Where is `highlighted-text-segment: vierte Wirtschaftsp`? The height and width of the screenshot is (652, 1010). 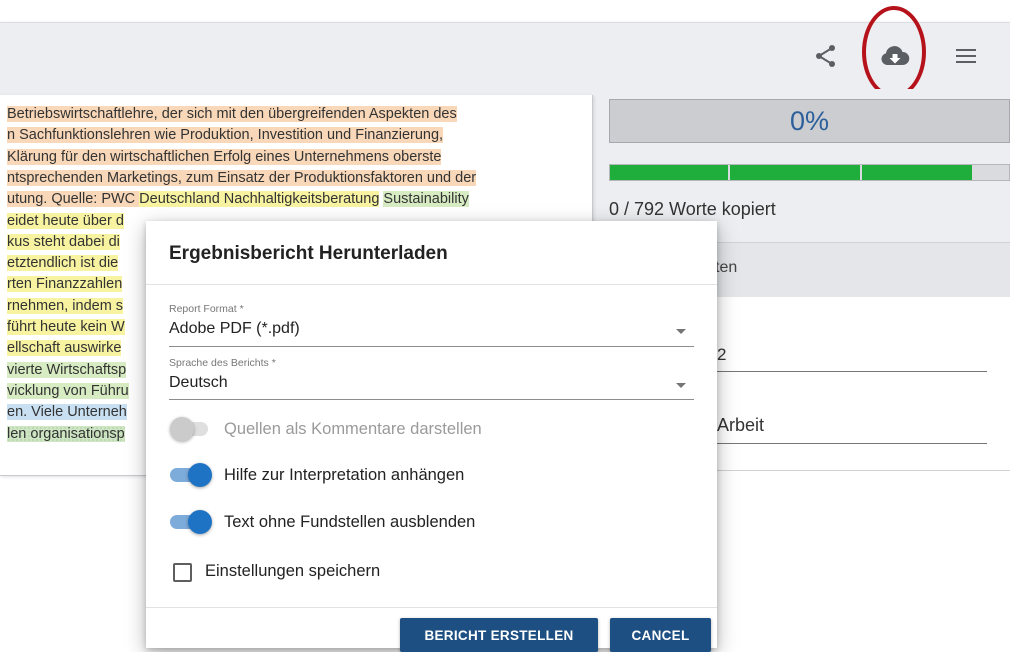 highlighted-text-segment: vierte Wirtschaftsp is located at coordinates (67, 369).